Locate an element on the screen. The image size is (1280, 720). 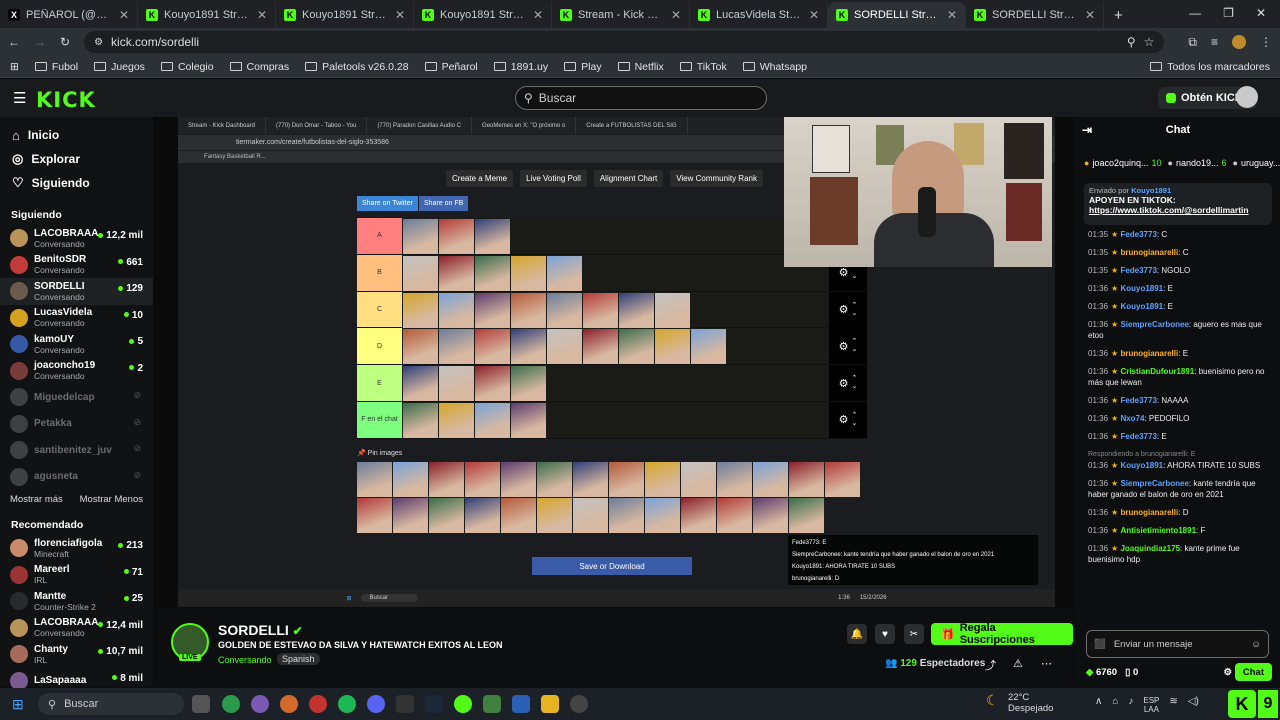
bookmark-star-icon: ☆ is located at coordinates (1149, 42).